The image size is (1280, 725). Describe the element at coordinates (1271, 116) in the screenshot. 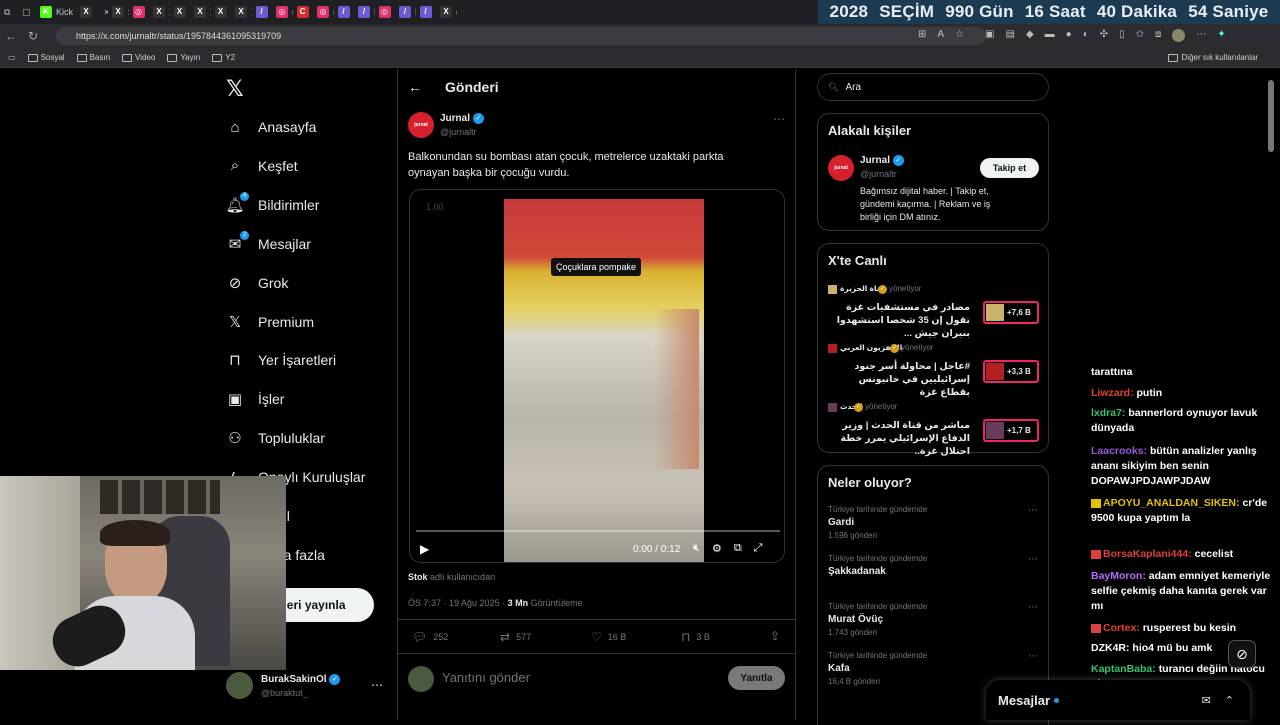

I see `page-scrollbar-thumb` at that location.